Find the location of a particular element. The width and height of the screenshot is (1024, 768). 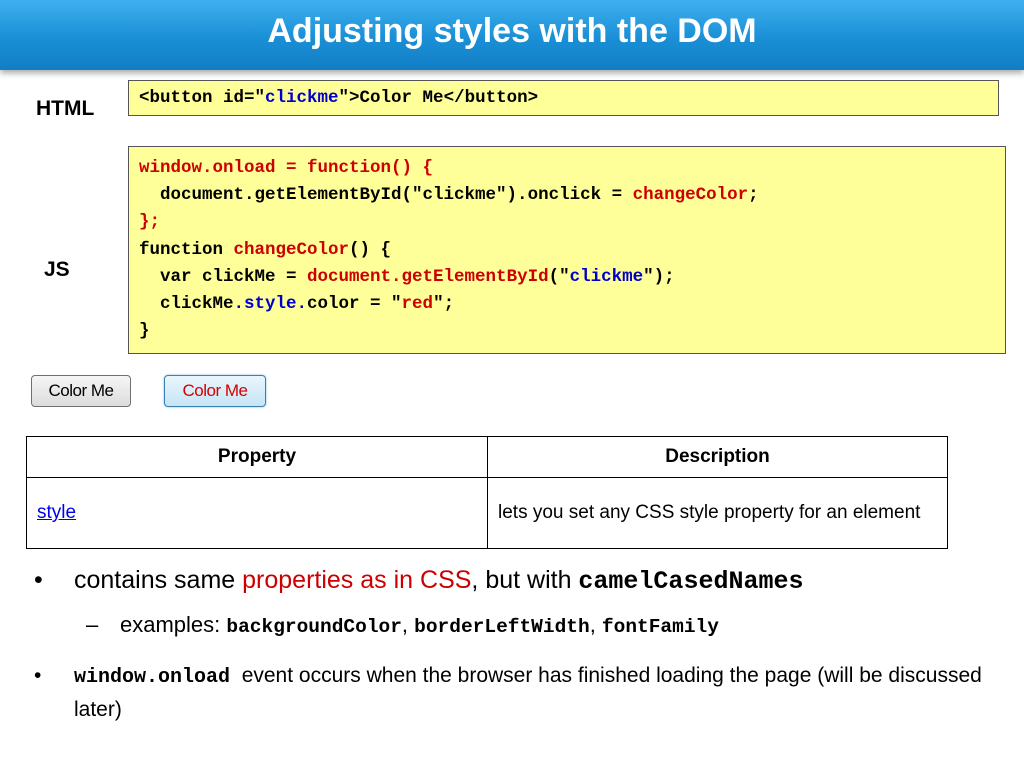

bullet-text-highlight: properties as in CSS is located at coordinates (357, 580).